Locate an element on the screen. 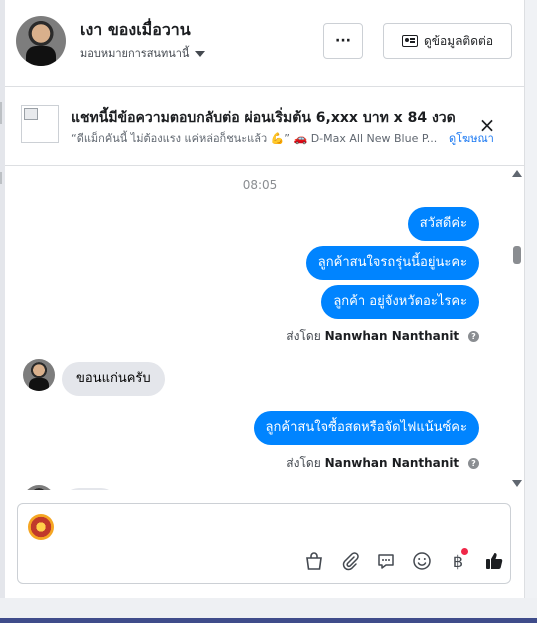 This screenshot has height=623, width=537. view-contact-info-button: ดูข้อมูลติดต่อ is located at coordinates (447, 41).